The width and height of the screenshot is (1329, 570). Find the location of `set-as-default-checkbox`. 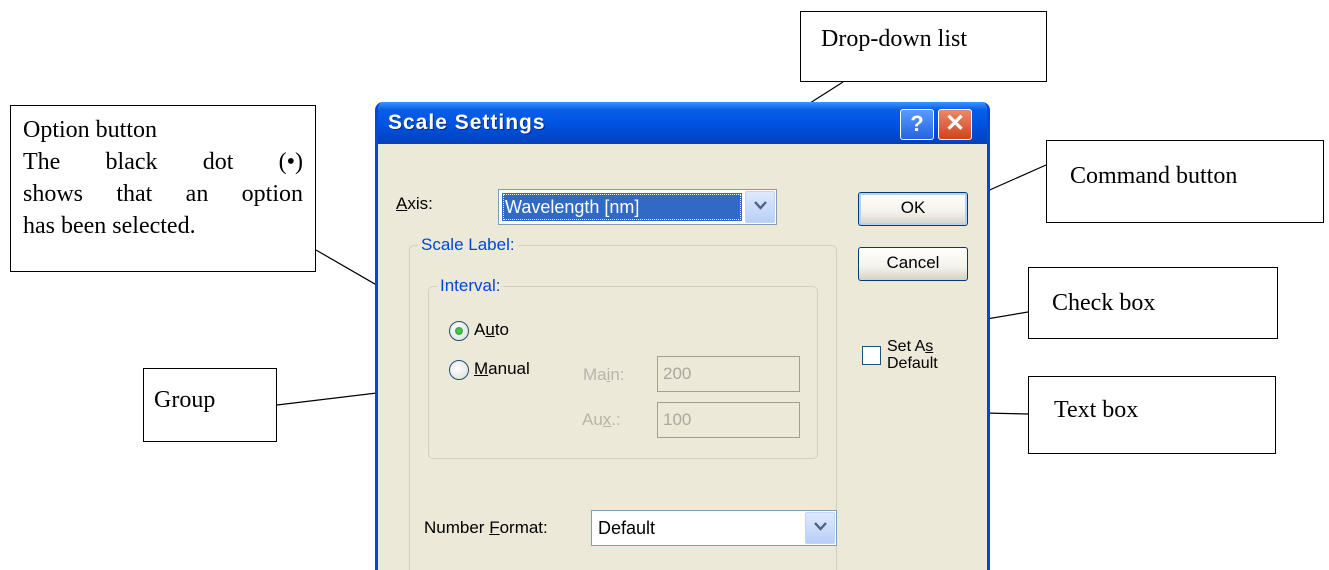

set-as-default-checkbox is located at coordinates (871, 355).